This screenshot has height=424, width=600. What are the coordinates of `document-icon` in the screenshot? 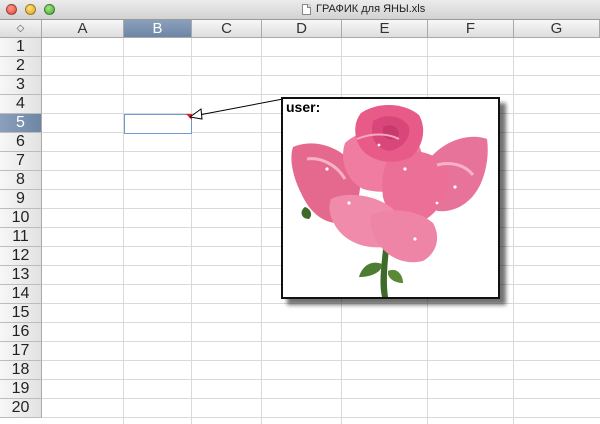 It's located at (306, 9).